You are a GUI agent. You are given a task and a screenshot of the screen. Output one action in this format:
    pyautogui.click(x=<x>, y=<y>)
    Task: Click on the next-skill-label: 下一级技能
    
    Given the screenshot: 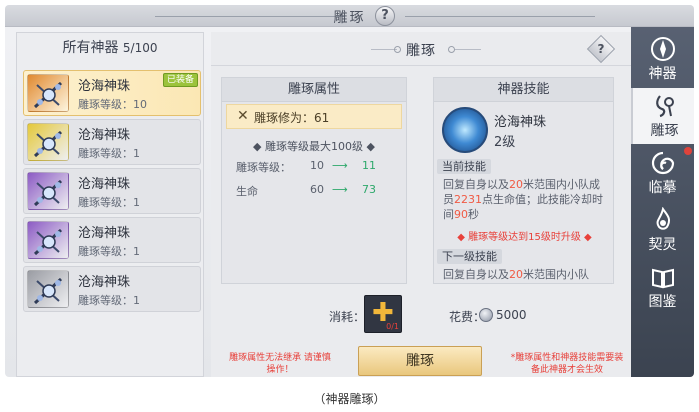 What is the action you would take?
    pyautogui.click(x=469, y=256)
    